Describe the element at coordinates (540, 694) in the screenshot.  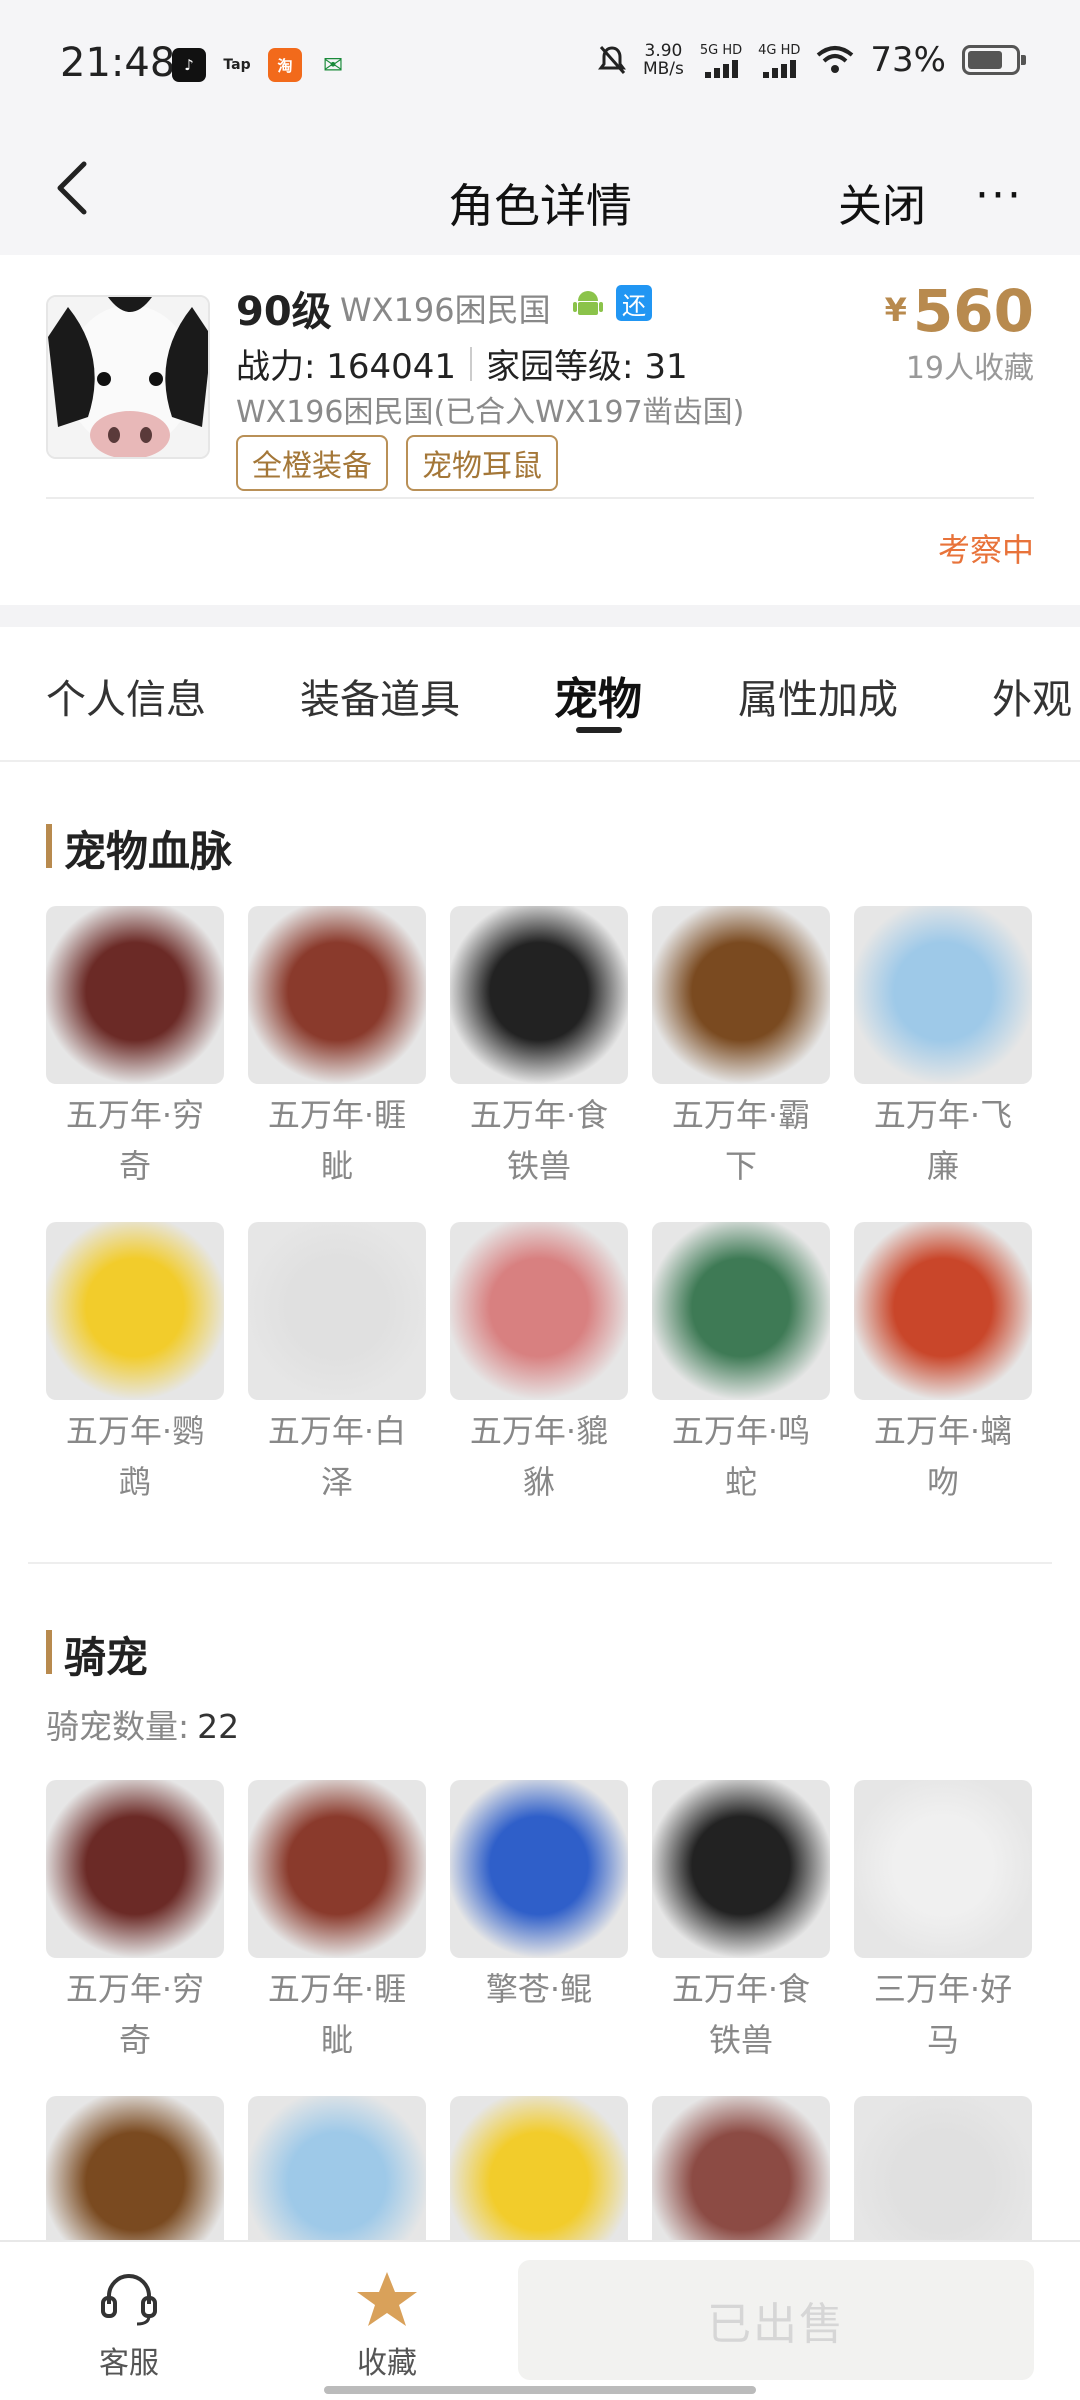
I see `tab-bar: 个人信息 装备道具 宠物 属性加成 外观` at that location.